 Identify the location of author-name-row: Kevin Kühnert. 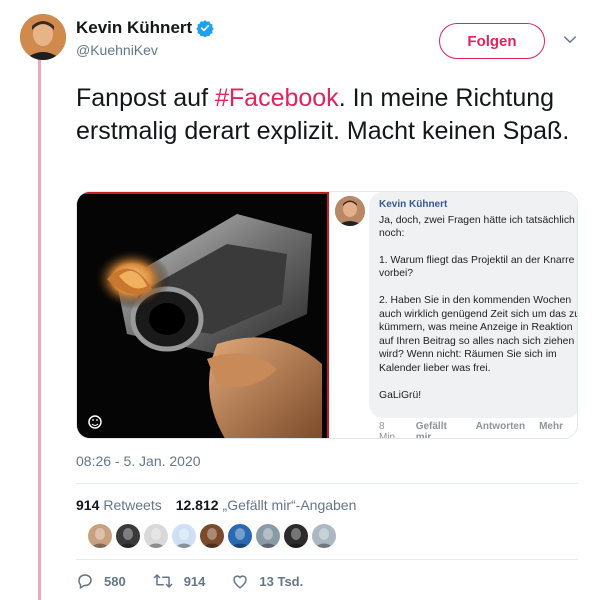
(145, 28).